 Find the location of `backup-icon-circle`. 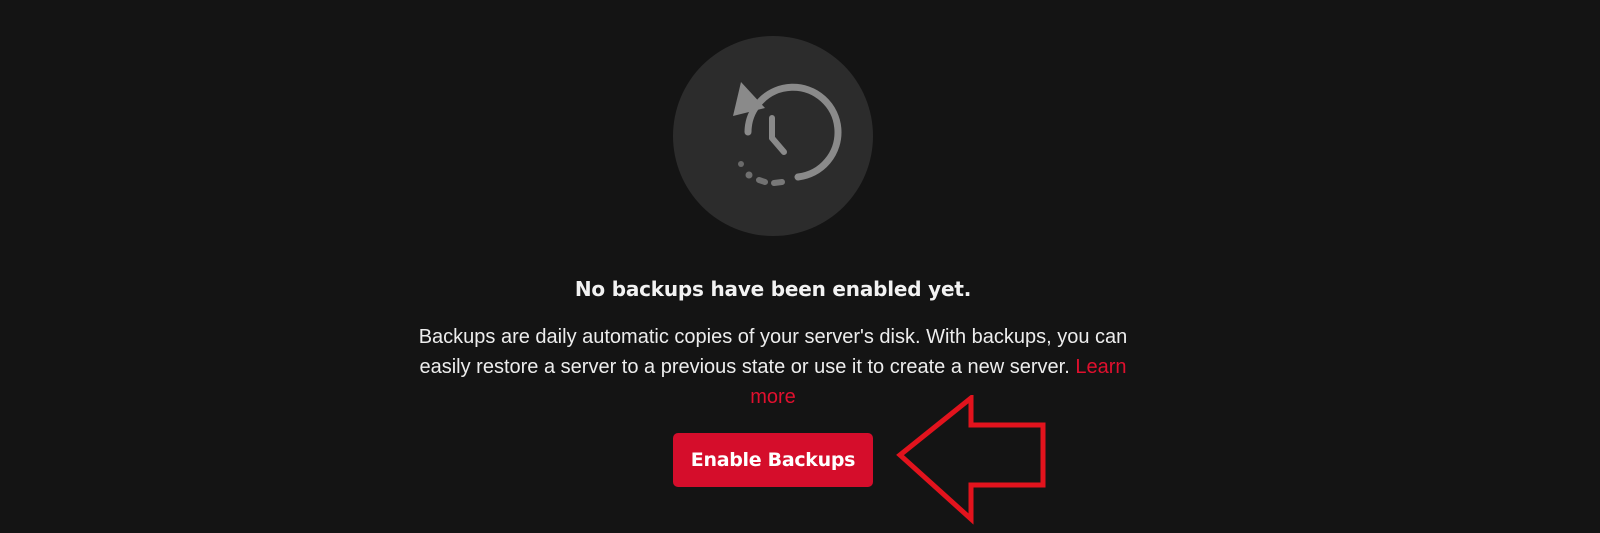

backup-icon-circle is located at coordinates (773, 136).